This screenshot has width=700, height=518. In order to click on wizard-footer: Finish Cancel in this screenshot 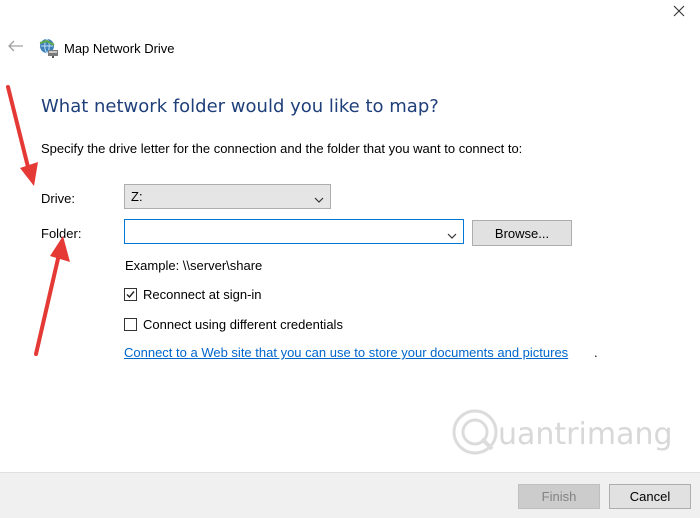, I will do `click(350, 495)`.